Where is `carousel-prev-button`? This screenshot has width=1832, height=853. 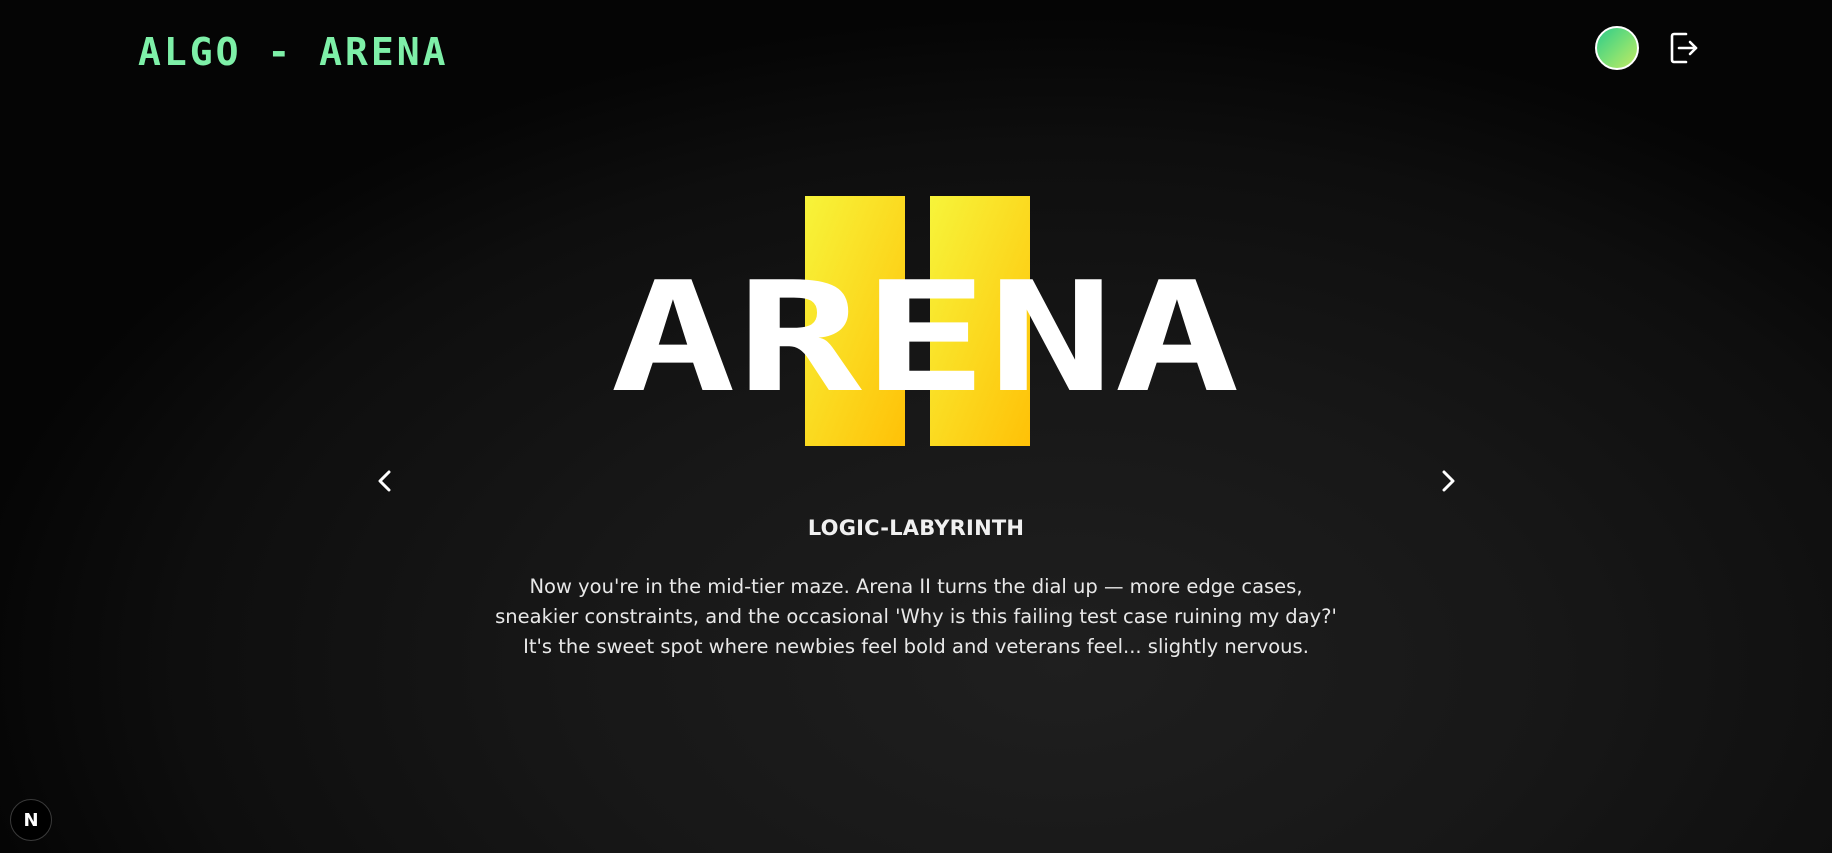
carousel-prev-button is located at coordinates (385, 481).